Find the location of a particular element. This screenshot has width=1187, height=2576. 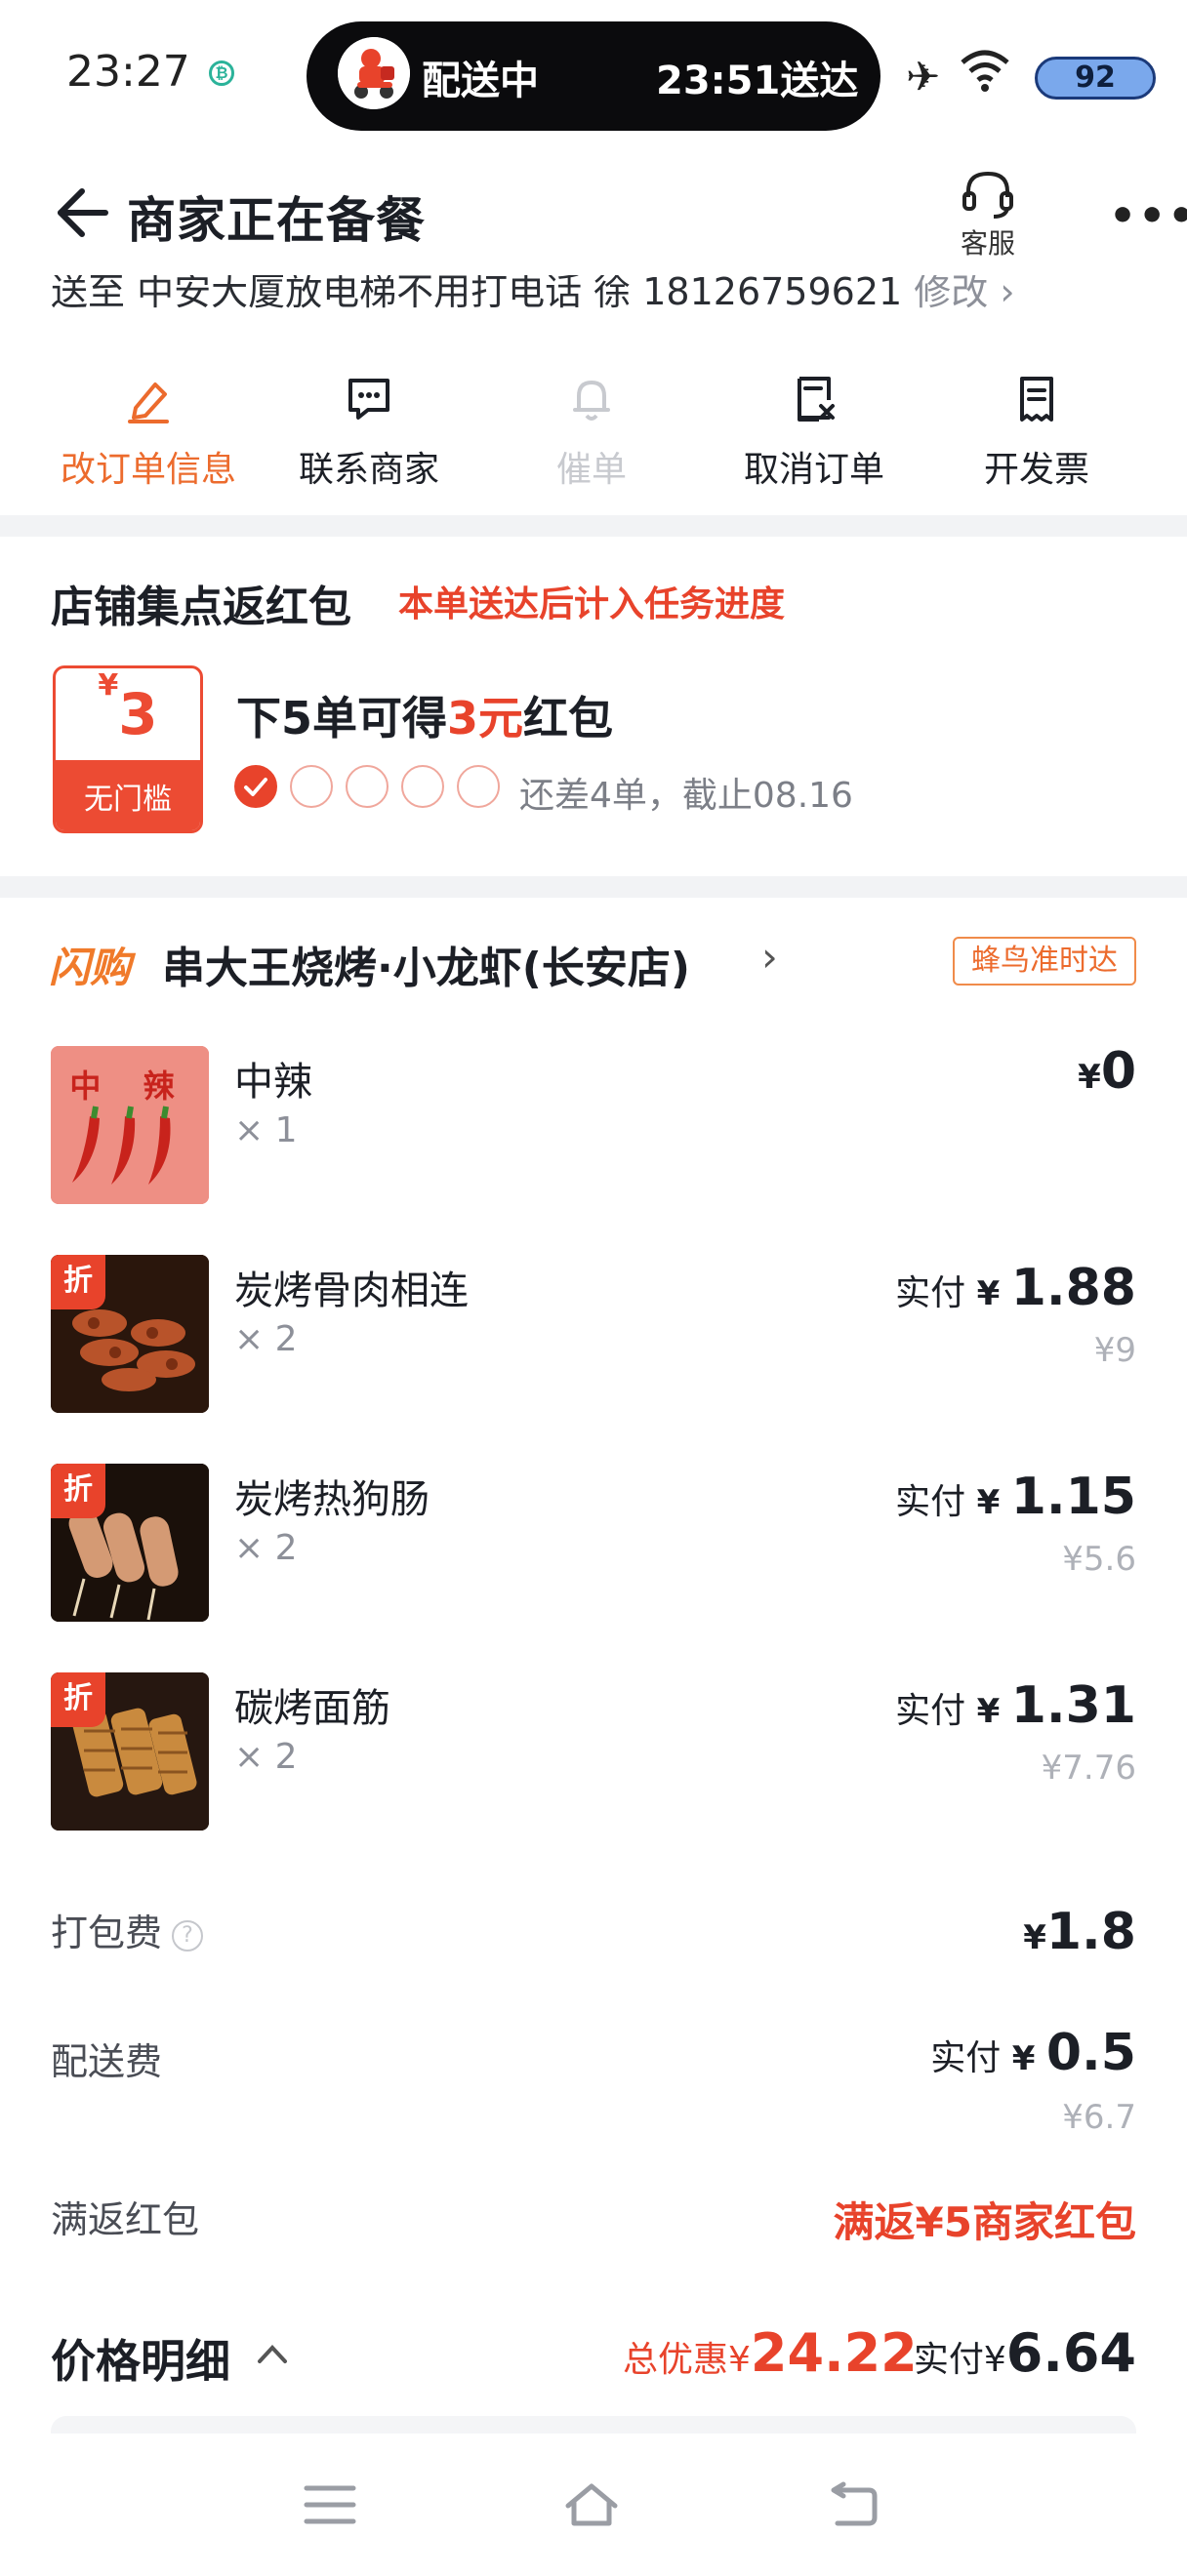

delivery-fee-price: 实付 ¥ 0.5 is located at coordinates (1033, 2053).